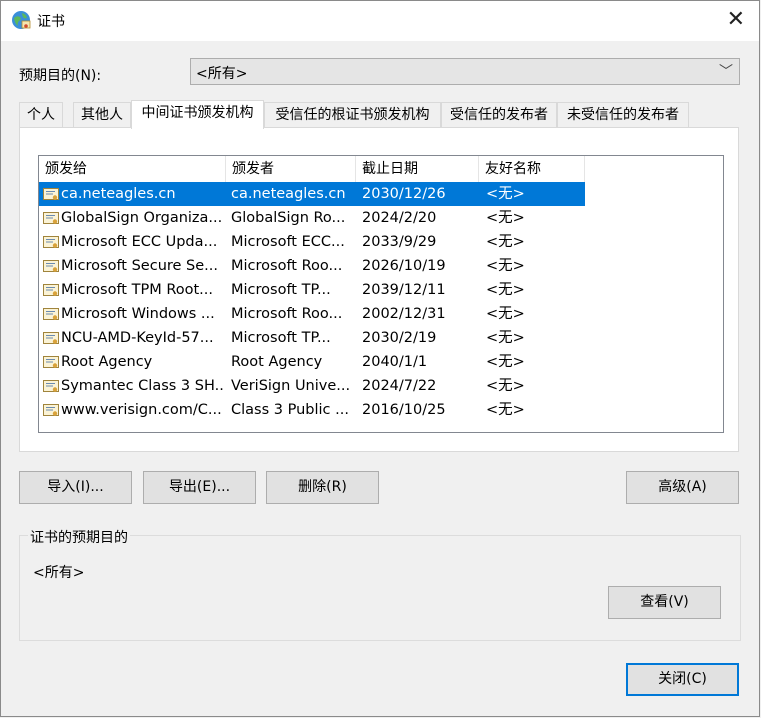  I want to click on column-header-issued-by: 颁发者, so click(291, 169).